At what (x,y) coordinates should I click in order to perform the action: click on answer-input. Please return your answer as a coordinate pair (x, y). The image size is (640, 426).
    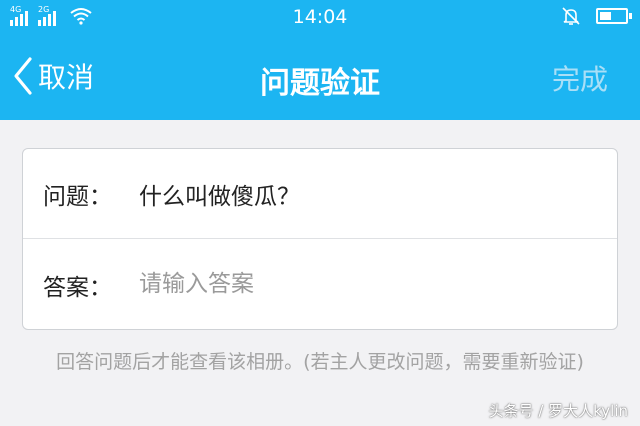
    Looking at the image, I should click on (369, 284).